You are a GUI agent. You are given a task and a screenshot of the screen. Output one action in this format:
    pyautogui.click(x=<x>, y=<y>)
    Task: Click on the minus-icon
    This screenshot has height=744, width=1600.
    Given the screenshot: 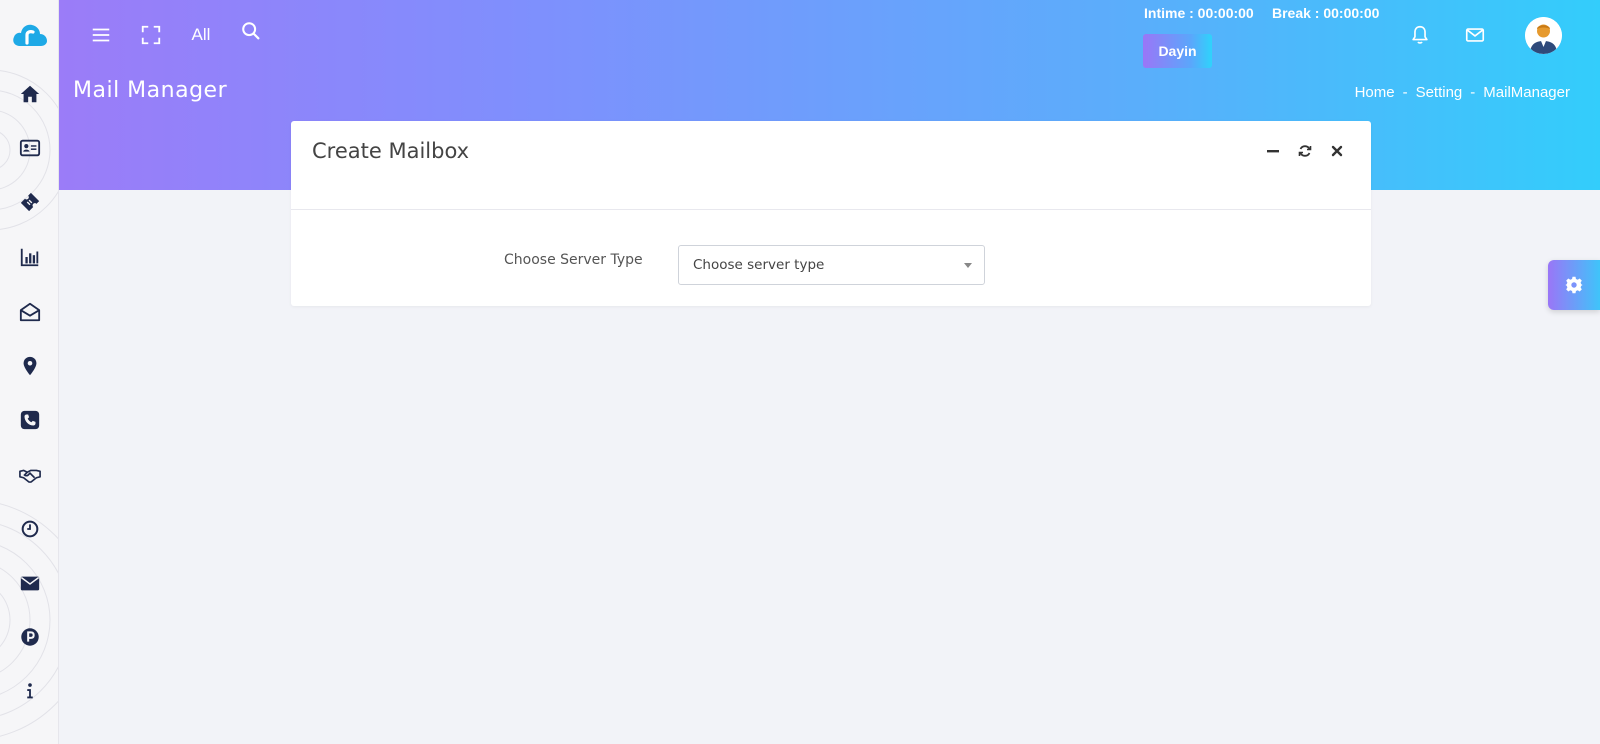 What is the action you would take?
    pyautogui.click(x=1273, y=151)
    